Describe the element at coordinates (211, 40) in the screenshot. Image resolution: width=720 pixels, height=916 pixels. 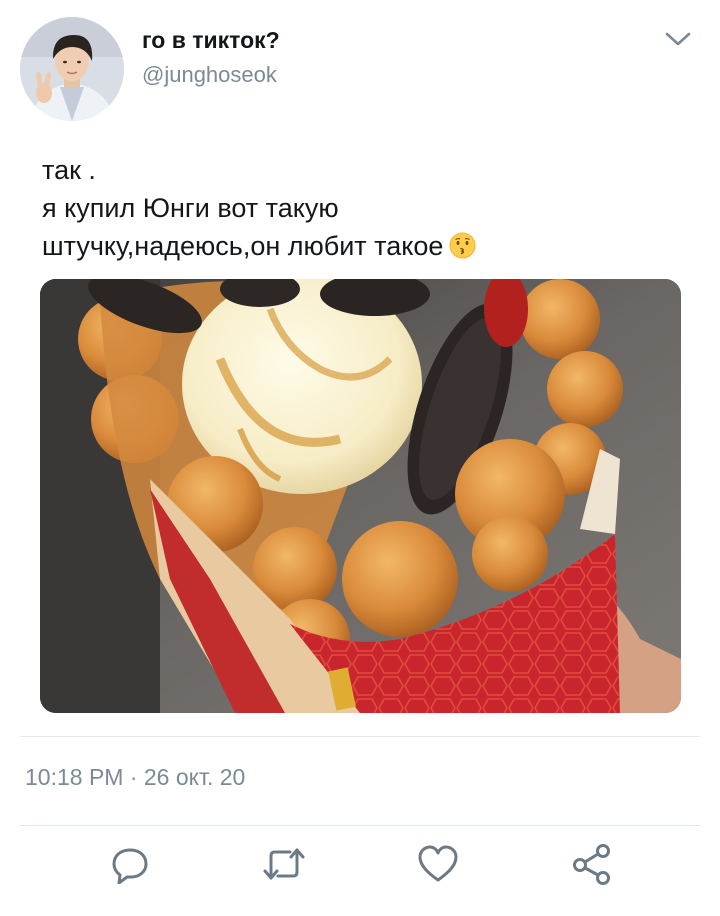
I see `display-name: го в тикток?` at that location.